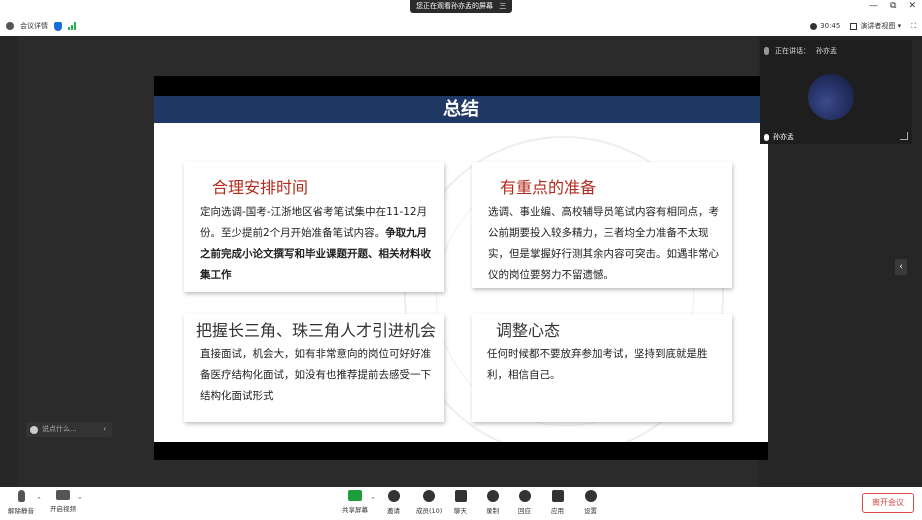 The width and height of the screenshot is (922, 520). I want to click on shield-icon, so click(58, 26).